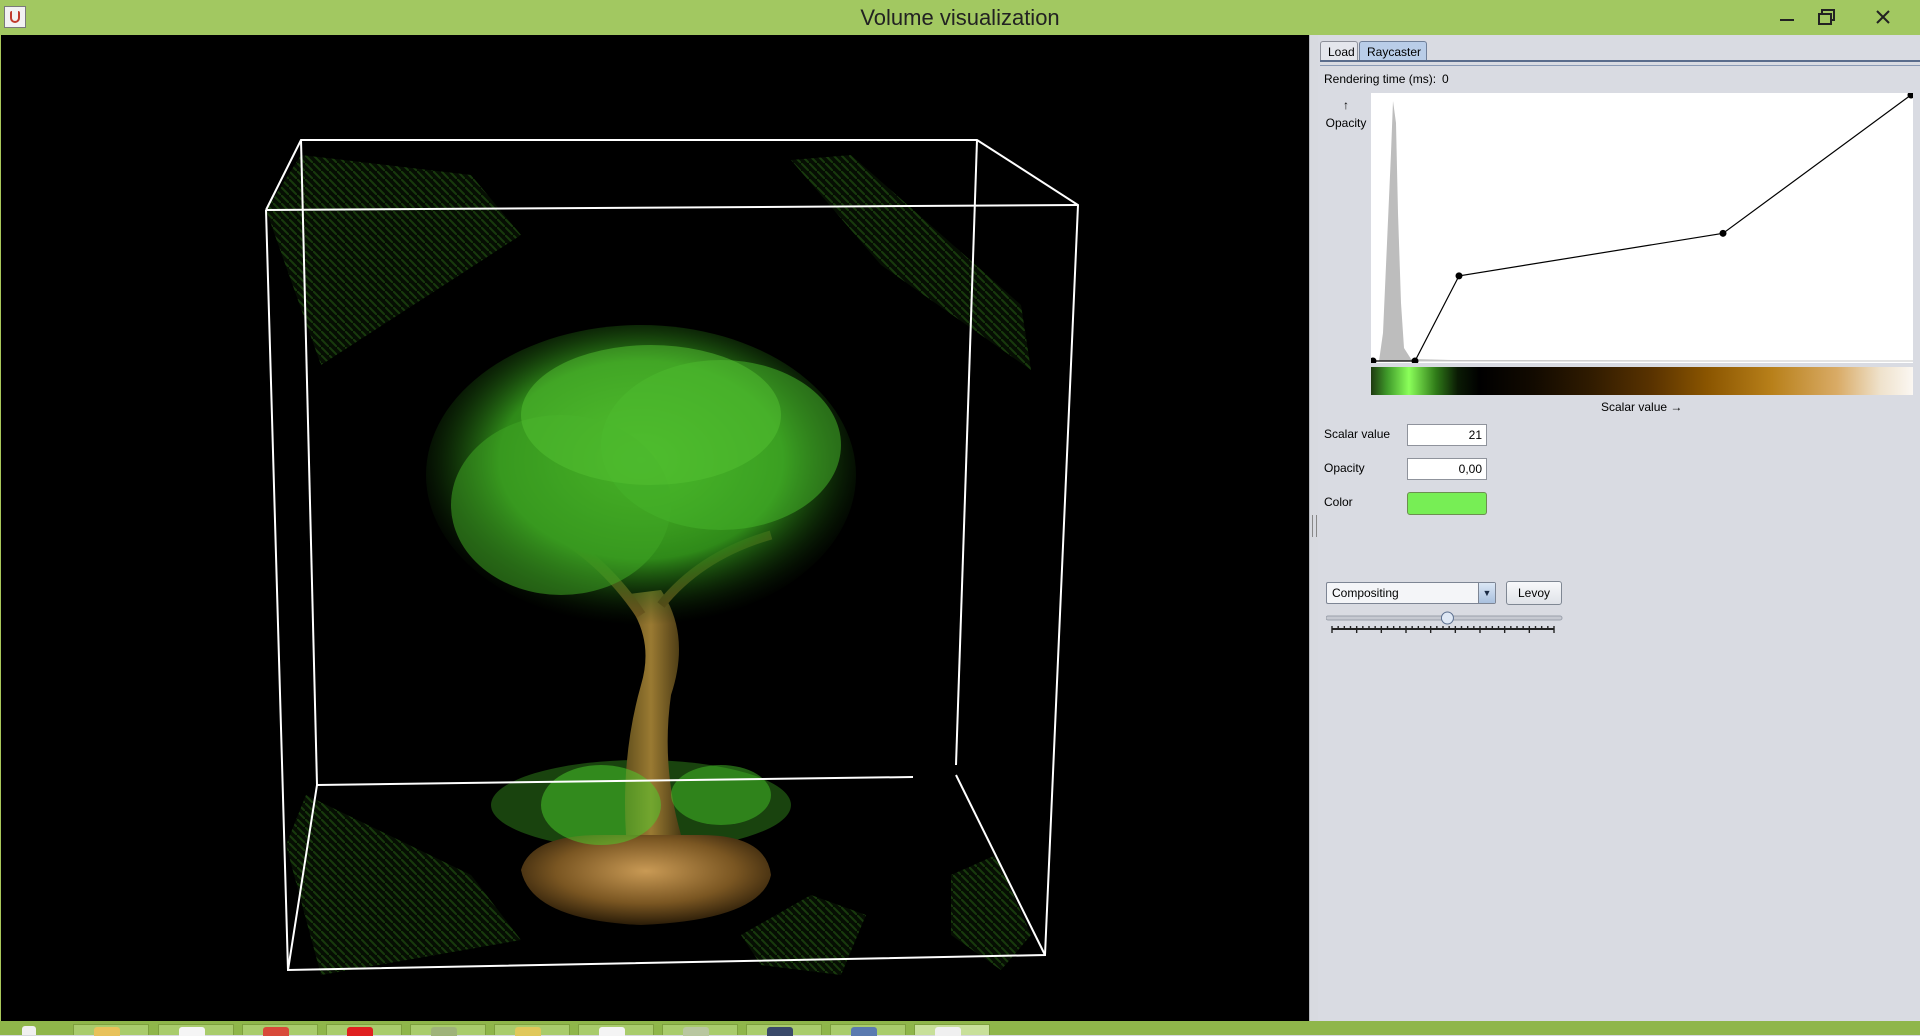 Image resolution: width=1920 pixels, height=1036 pixels. Describe the element at coordinates (1642, 231) in the screenshot. I see `histogram` at that location.